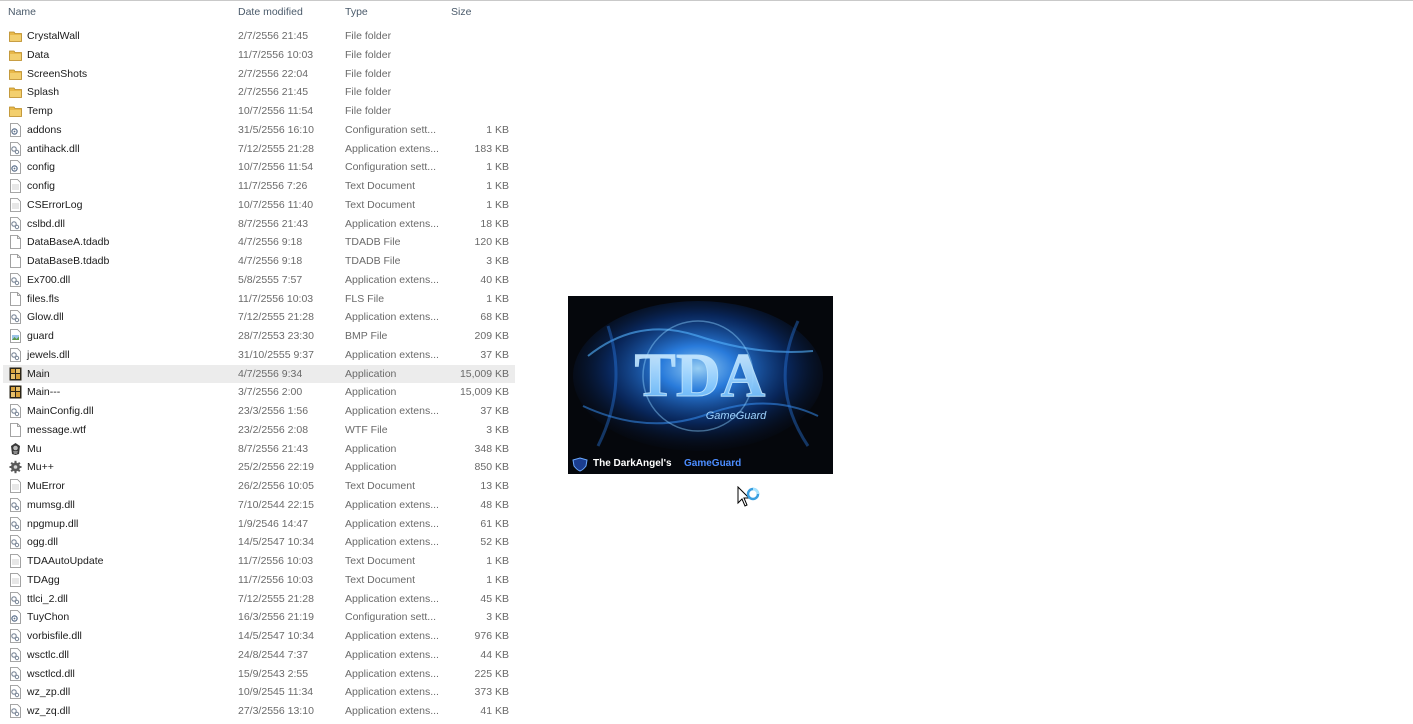  I want to click on file-name: Temp, so click(40, 111).